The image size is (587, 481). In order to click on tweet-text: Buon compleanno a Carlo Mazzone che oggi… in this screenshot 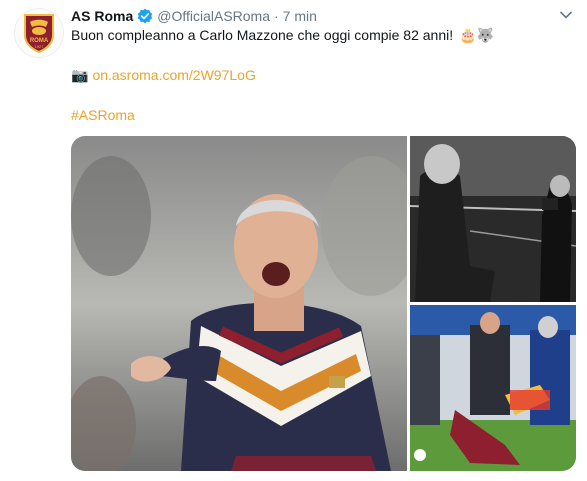, I will do `click(282, 35)`.